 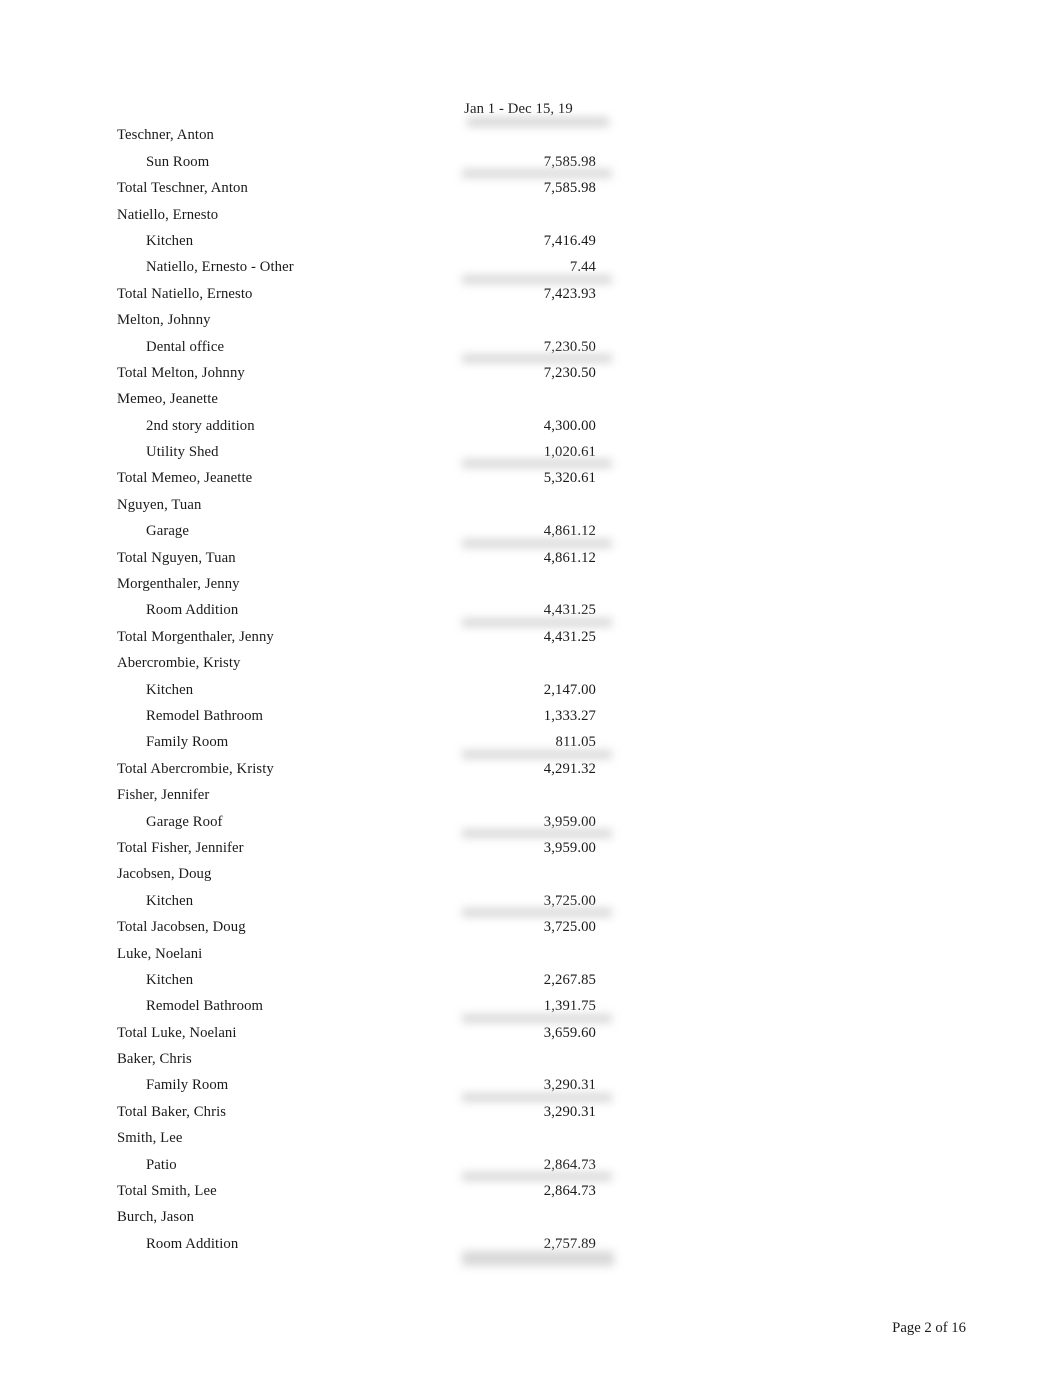 I want to click on job-row: Dental office 7,230.50, so click(x=367, y=348).